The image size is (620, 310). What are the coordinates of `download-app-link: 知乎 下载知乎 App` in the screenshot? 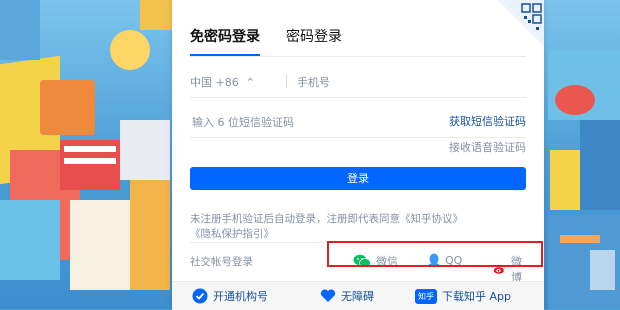 It's located at (463, 296).